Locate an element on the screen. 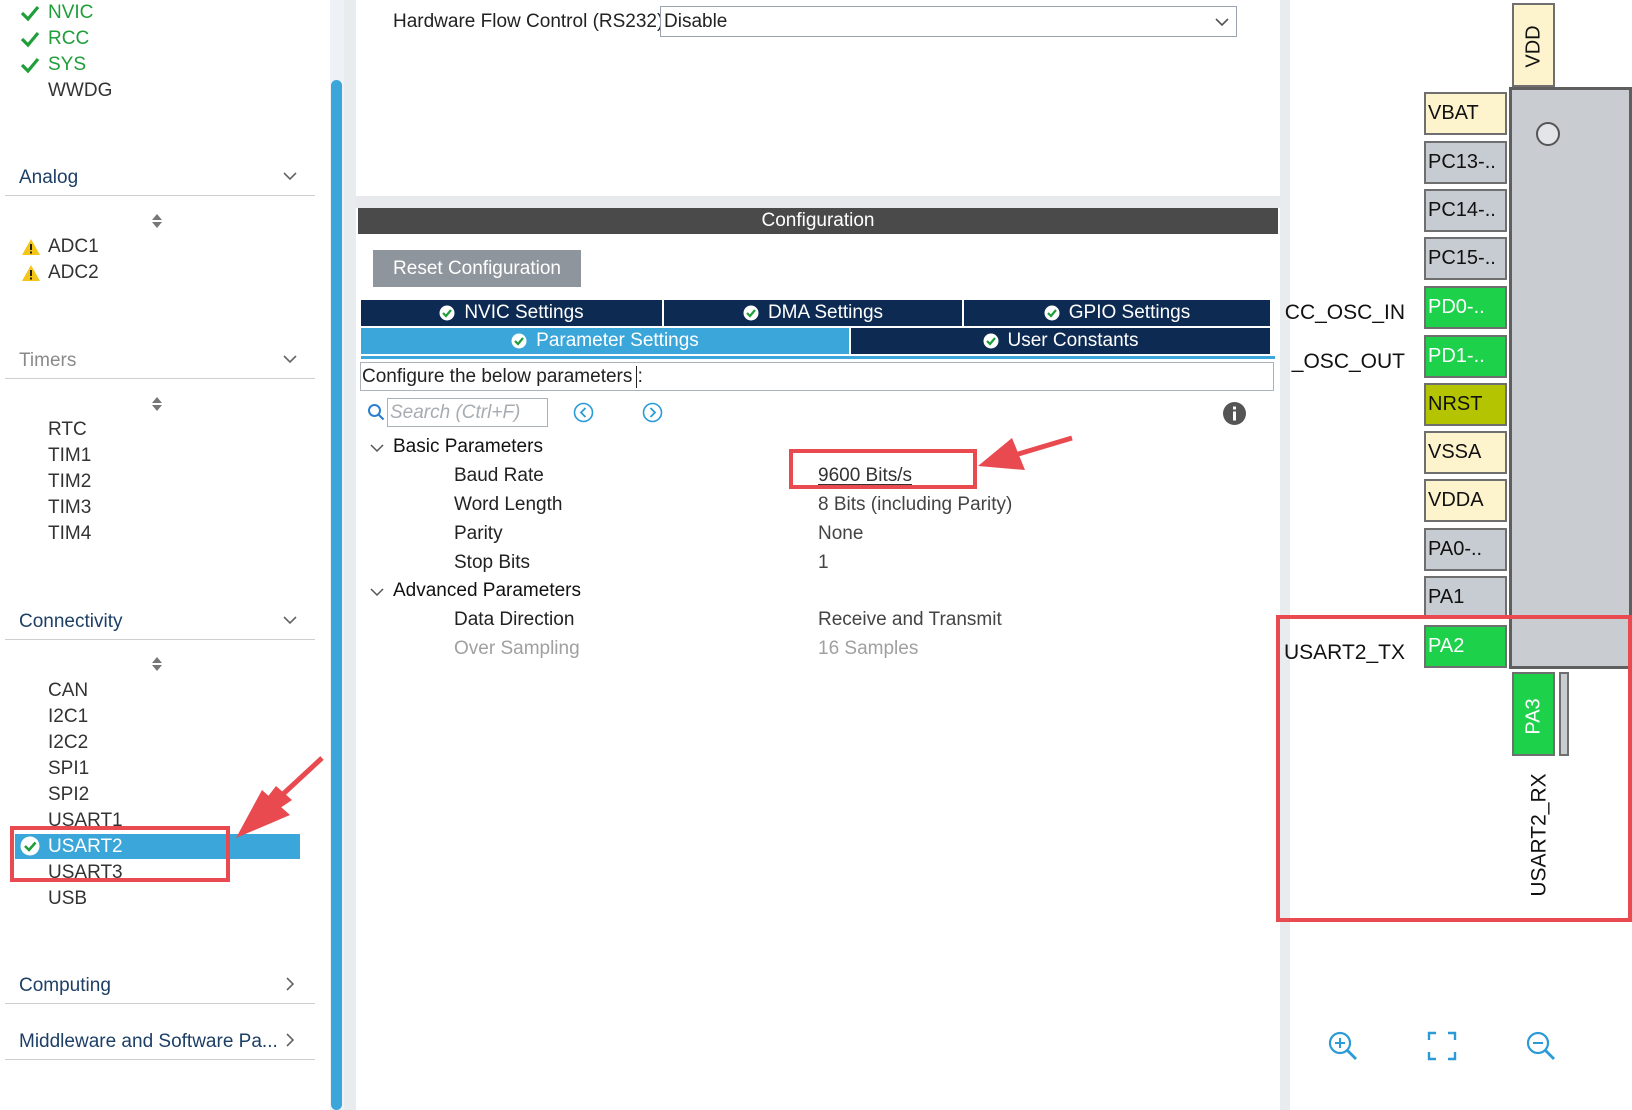 Image resolution: width=1632 pixels, height=1110 pixels. param-over-sampling-value: 16 Samples is located at coordinates (868, 648).